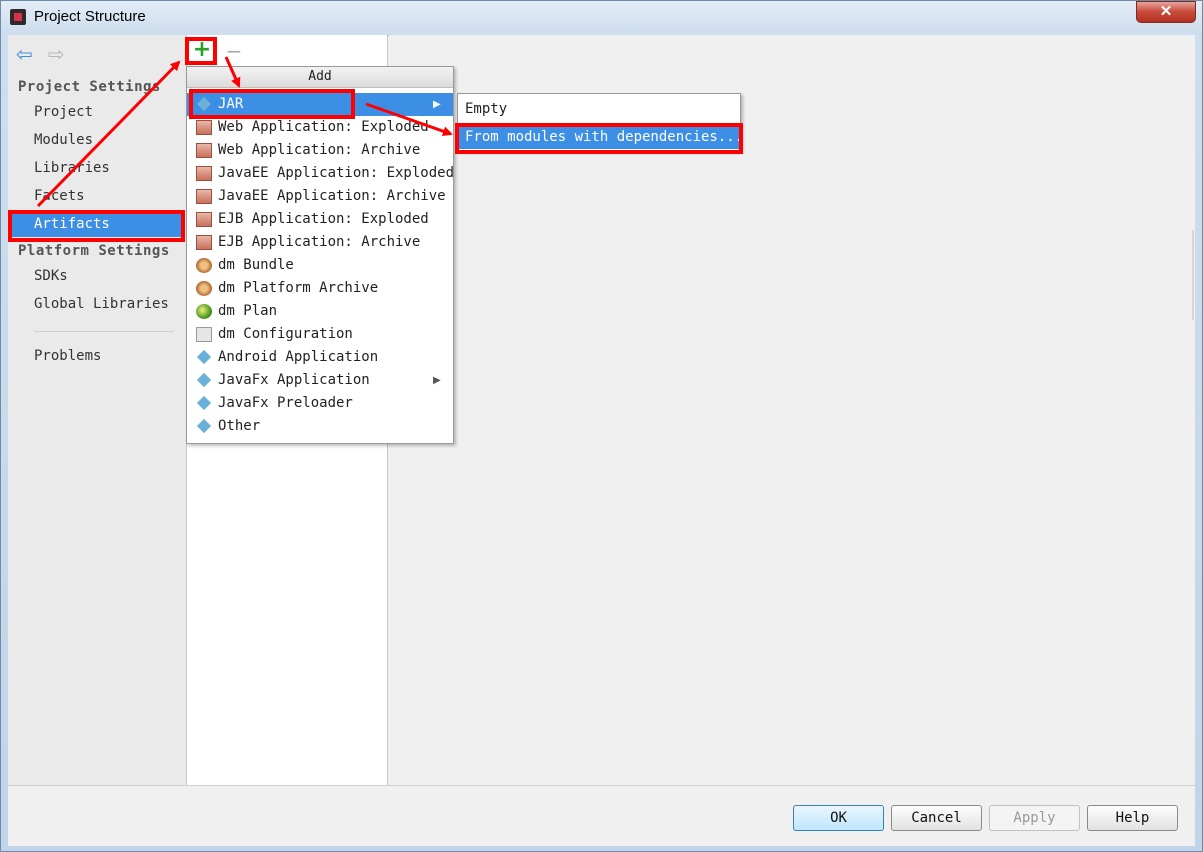 The width and height of the screenshot is (1203, 852). Describe the element at coordinates (108, 134) in the screenshot. I see `arrow-artifacts-to-add` at that location.